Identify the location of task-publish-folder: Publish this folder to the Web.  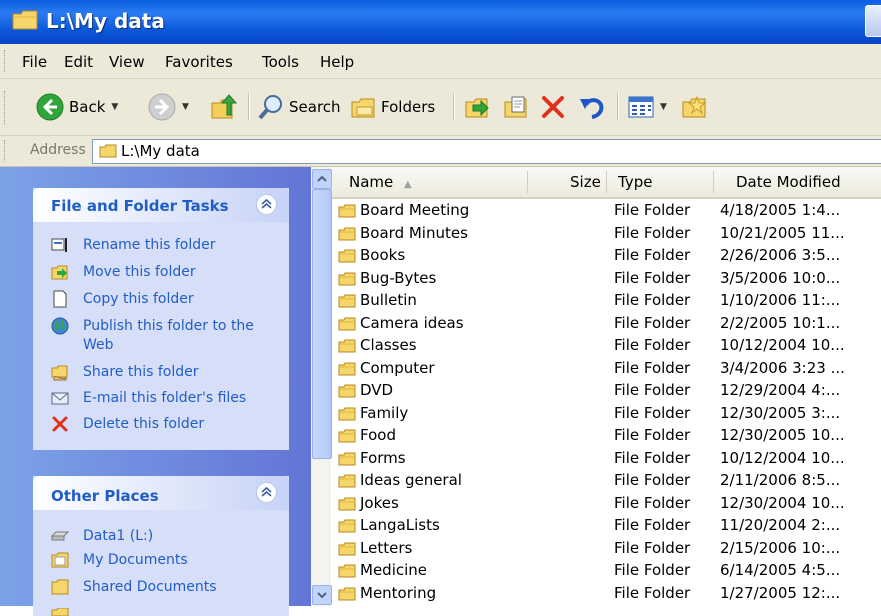
(162, 336).